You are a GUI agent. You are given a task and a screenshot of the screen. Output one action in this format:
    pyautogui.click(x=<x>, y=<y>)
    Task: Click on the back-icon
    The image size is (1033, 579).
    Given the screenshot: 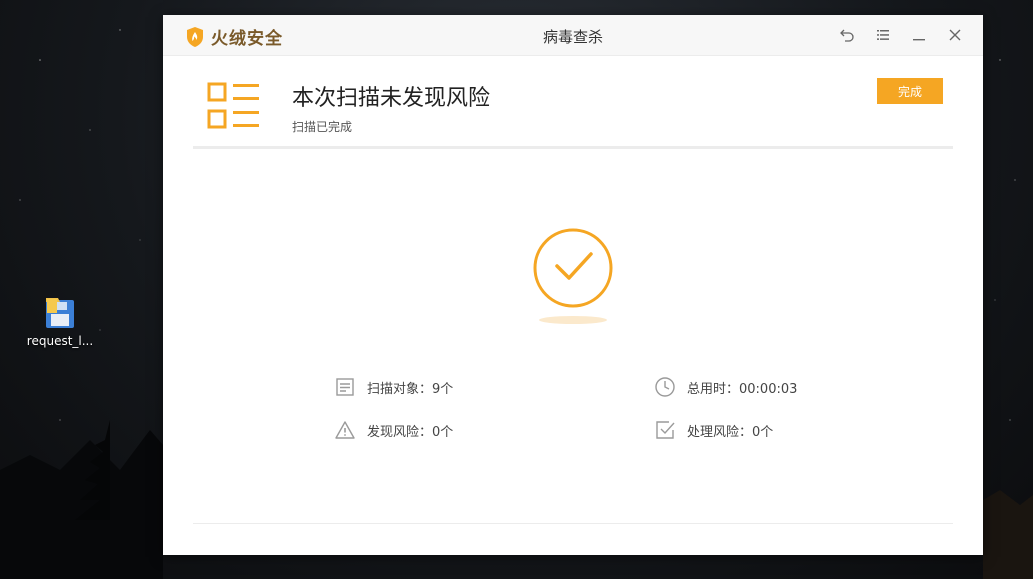 What is the action you would take?
    pyautogui.click(x=847, y=35)
    